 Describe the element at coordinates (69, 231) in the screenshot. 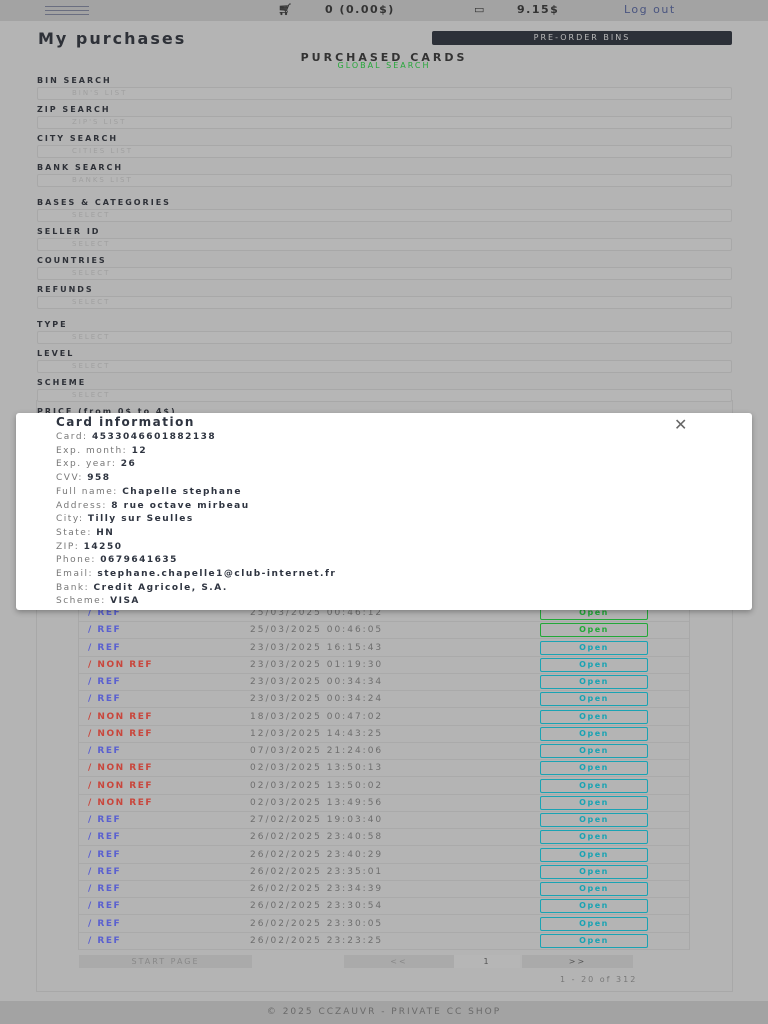

I see `filter-label: SELLER ID` at that location.